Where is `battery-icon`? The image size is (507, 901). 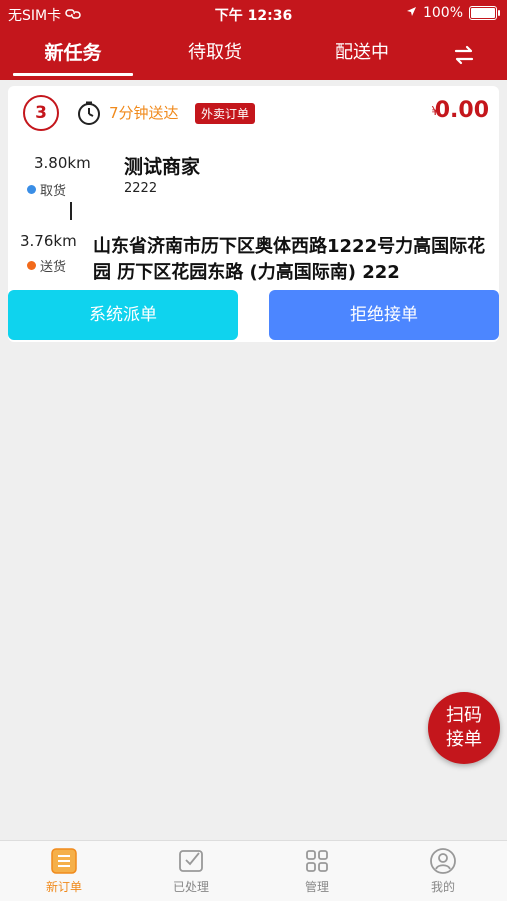 battery-icon is located at coordinates (484, 13).